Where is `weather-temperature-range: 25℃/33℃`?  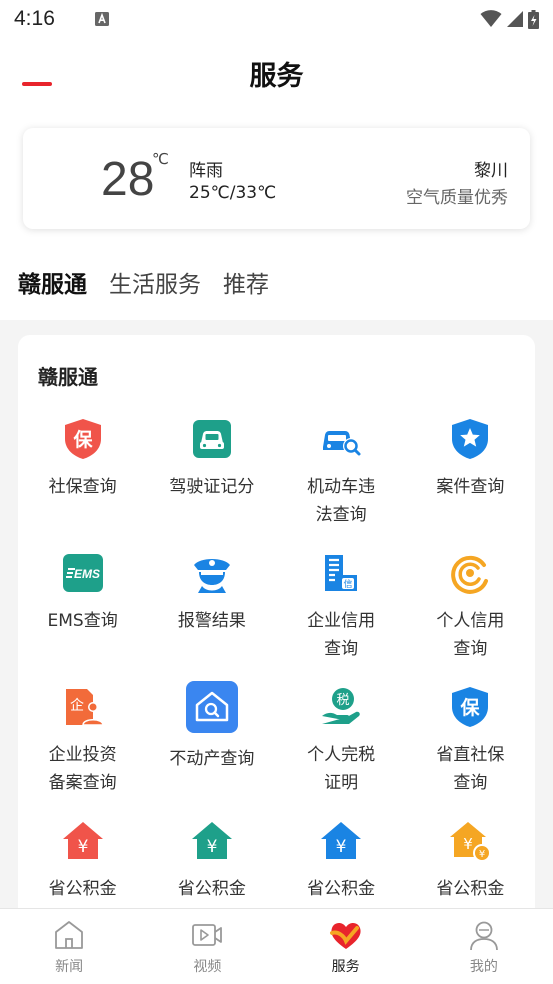
weather-temperature-range: 25℃/33℃ is located at coordinates (233, 193).